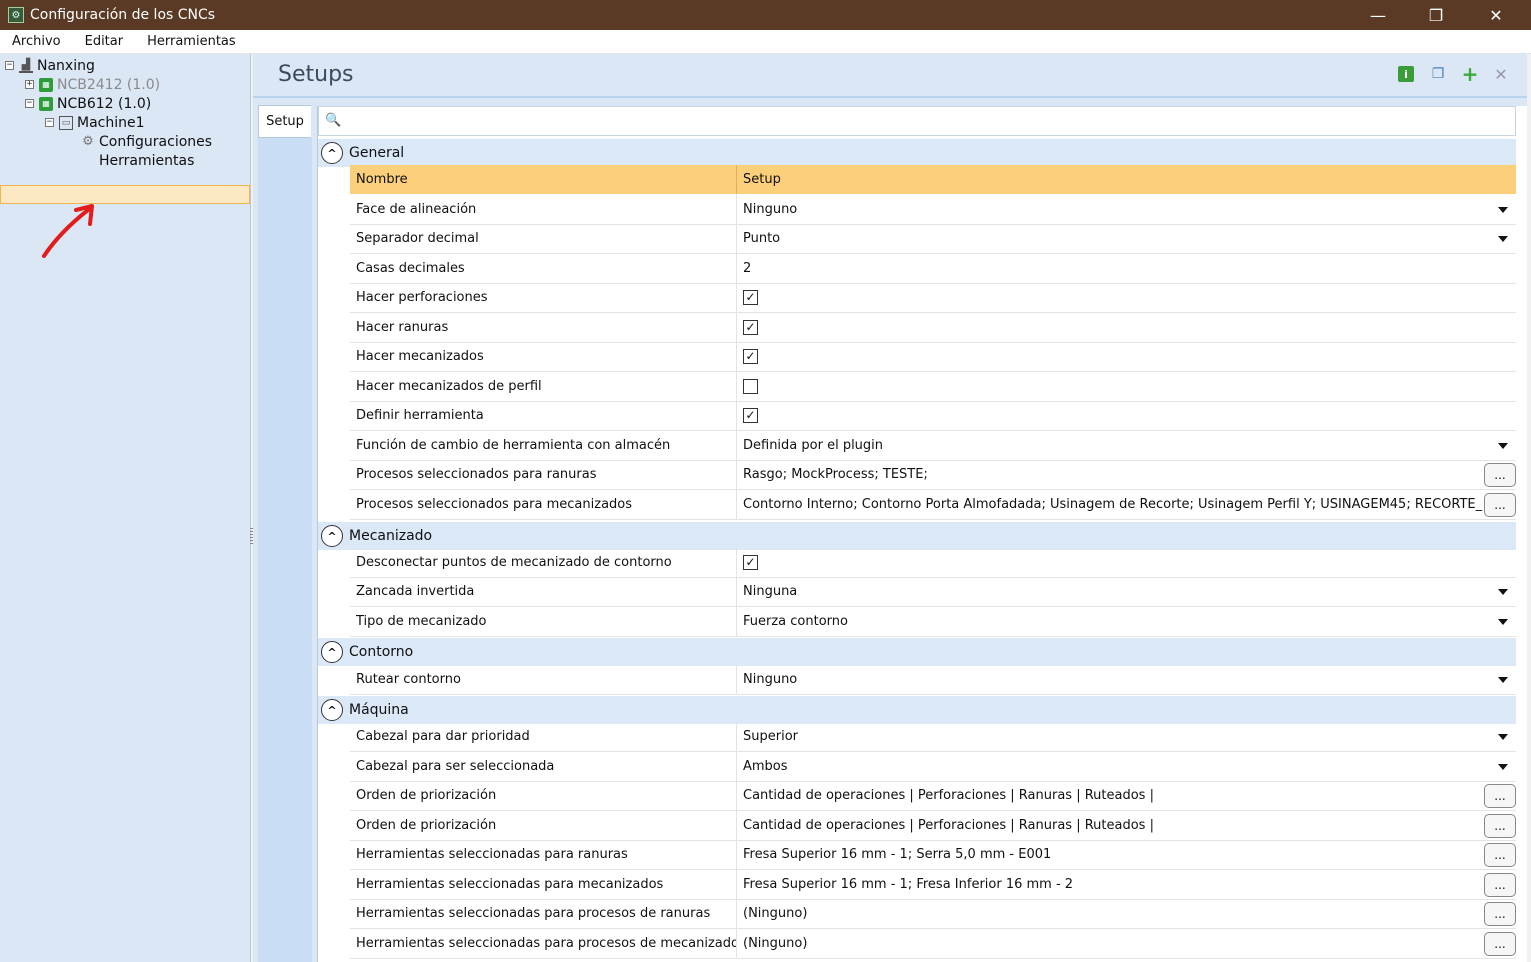 Image resolution: width=1531 pixels, height=962 pixels. Describe the element at coordinates (146, 141) in the screenshot. I see `tree-node-configuraciones: ⚙ Configuraciones` at that location.